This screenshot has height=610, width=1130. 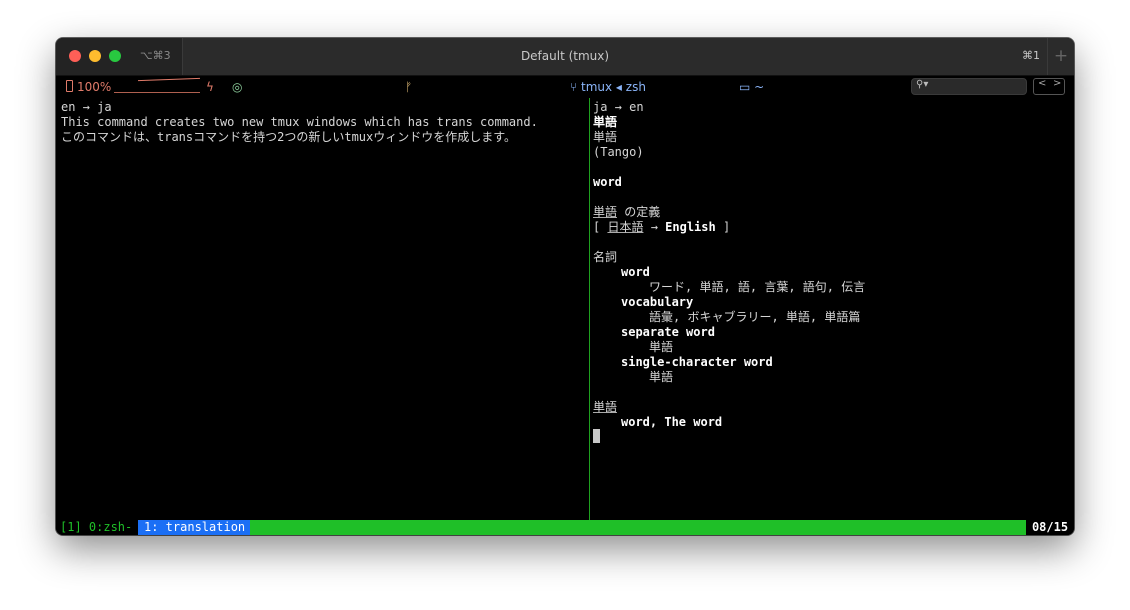 I want to click on entry-gloss: ワード, 単語, 語, 言葉, 語句, 伝言, so click(x=757, y=287).